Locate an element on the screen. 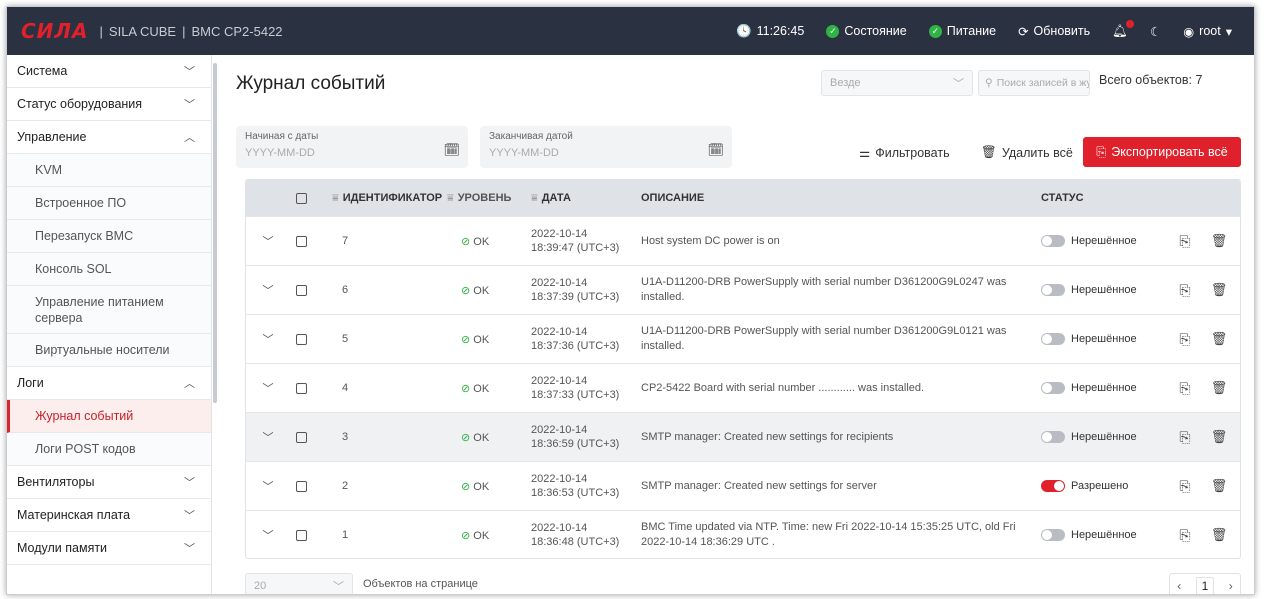  sidebar-item-memory: Модули памяти ﹀ is located at coordinates (109, 548).